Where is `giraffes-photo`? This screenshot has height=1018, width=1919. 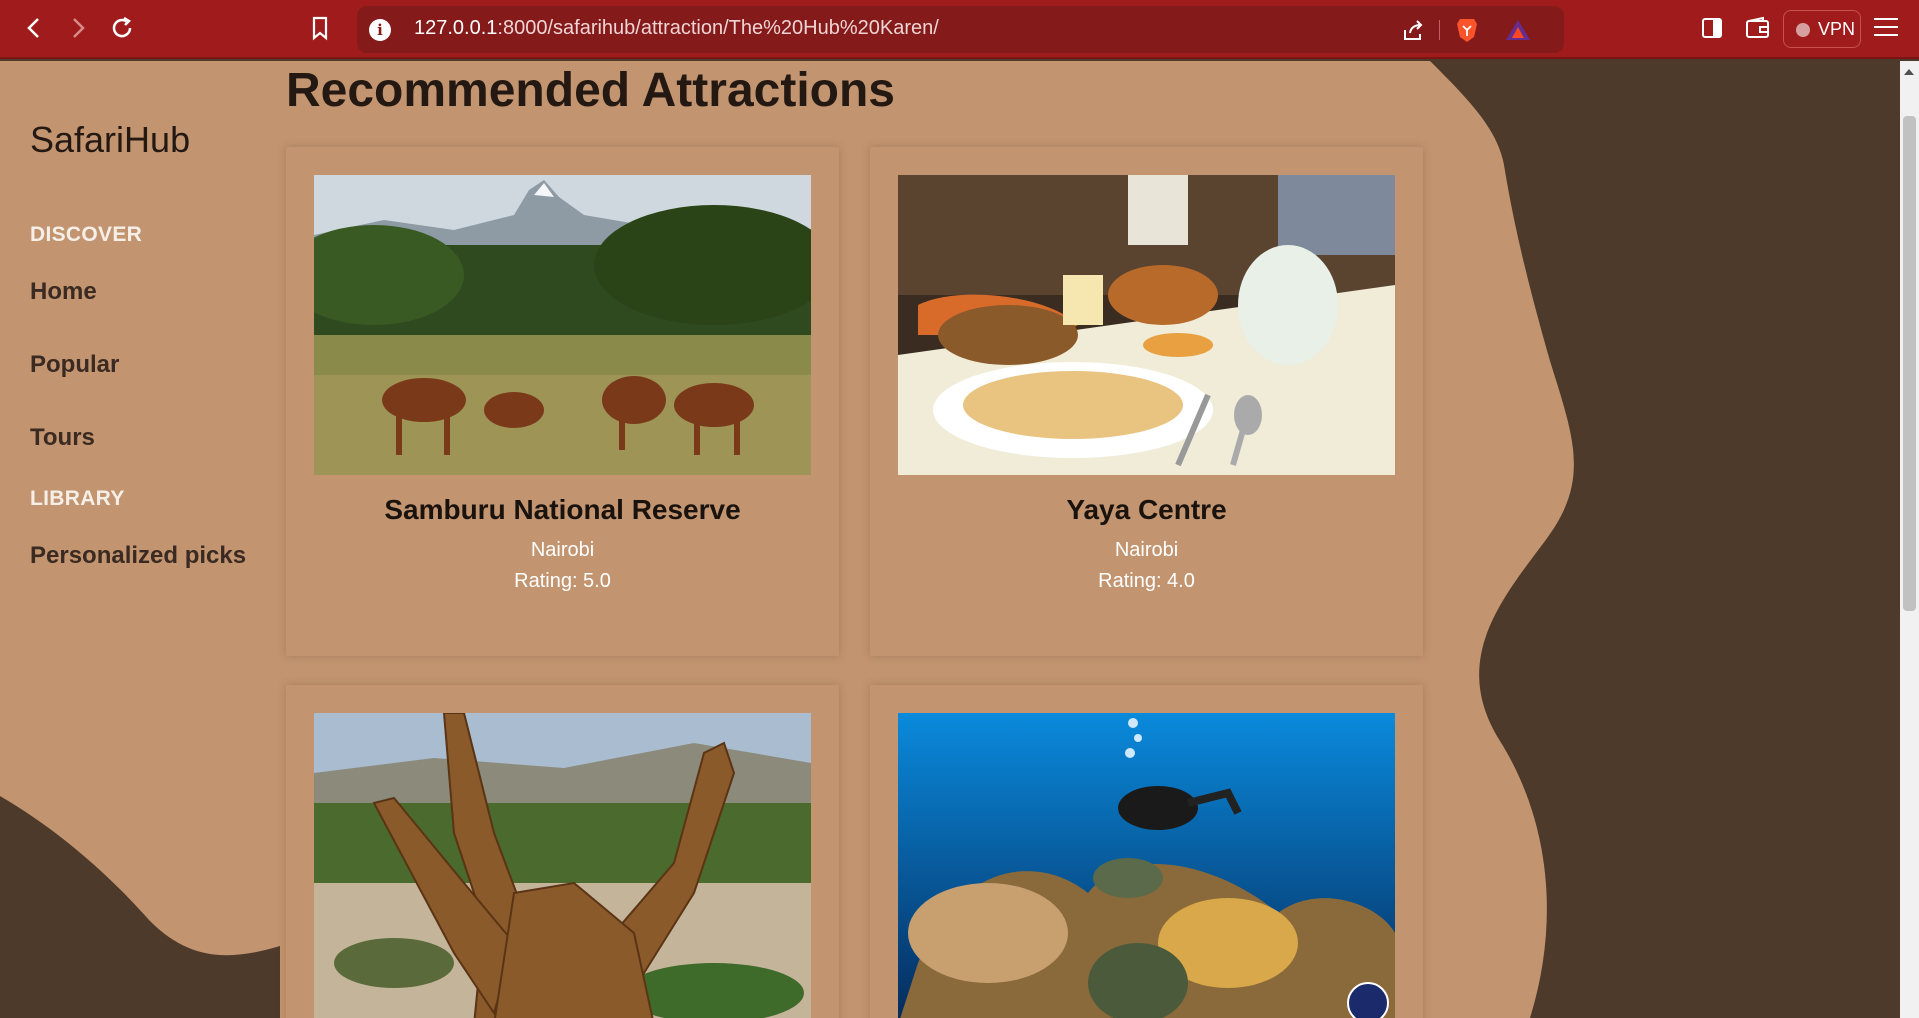 giraffes-photo is located at coordinates (562, 865).